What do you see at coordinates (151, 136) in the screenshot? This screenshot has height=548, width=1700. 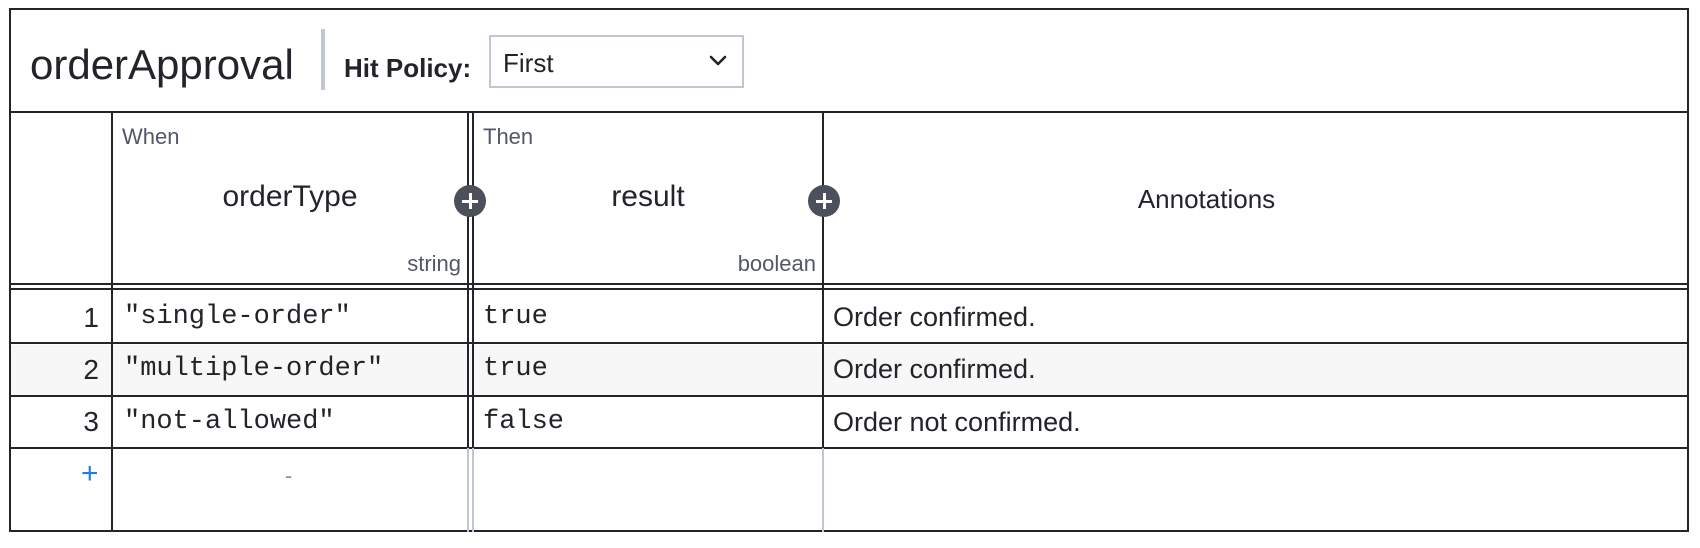 I see `input-clause-label: When` at bounding box center [151, 136].